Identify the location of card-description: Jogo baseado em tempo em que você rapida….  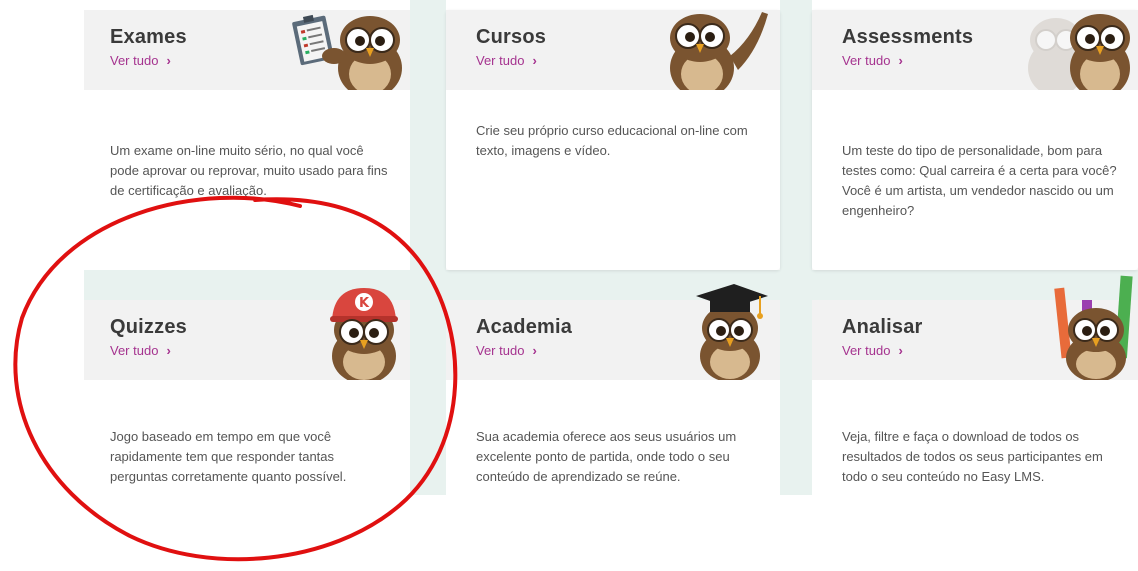
(228, 456).